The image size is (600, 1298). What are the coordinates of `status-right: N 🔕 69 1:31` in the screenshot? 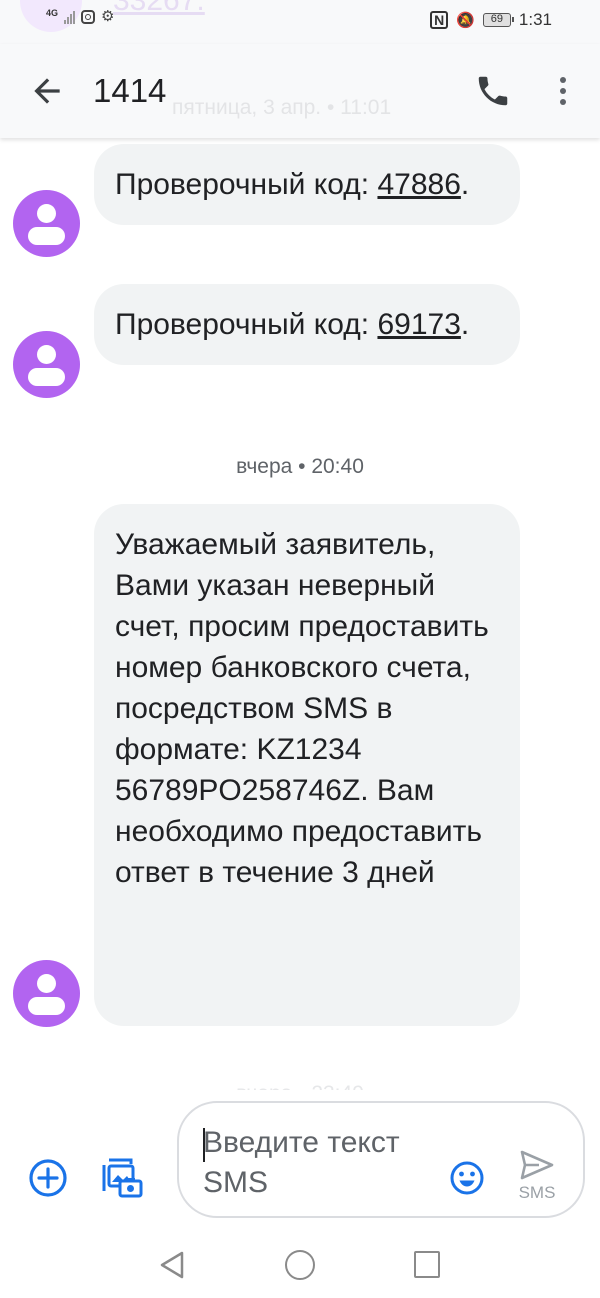 It's located at (491, 20).